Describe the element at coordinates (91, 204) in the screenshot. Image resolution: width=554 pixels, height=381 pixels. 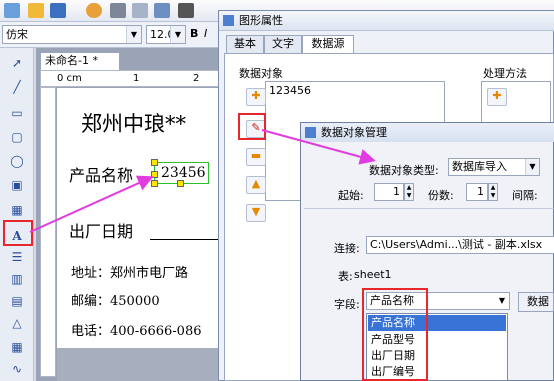
I see `arrow-text-to-field` at that location.